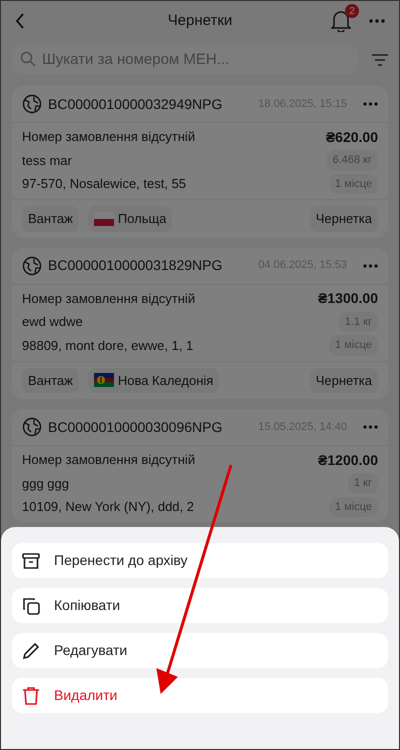 The height and width of the screenshot is (750, 400). Describe the element at coordinates (31, 695) in the screenshot. I see `trash-icon` at that location.